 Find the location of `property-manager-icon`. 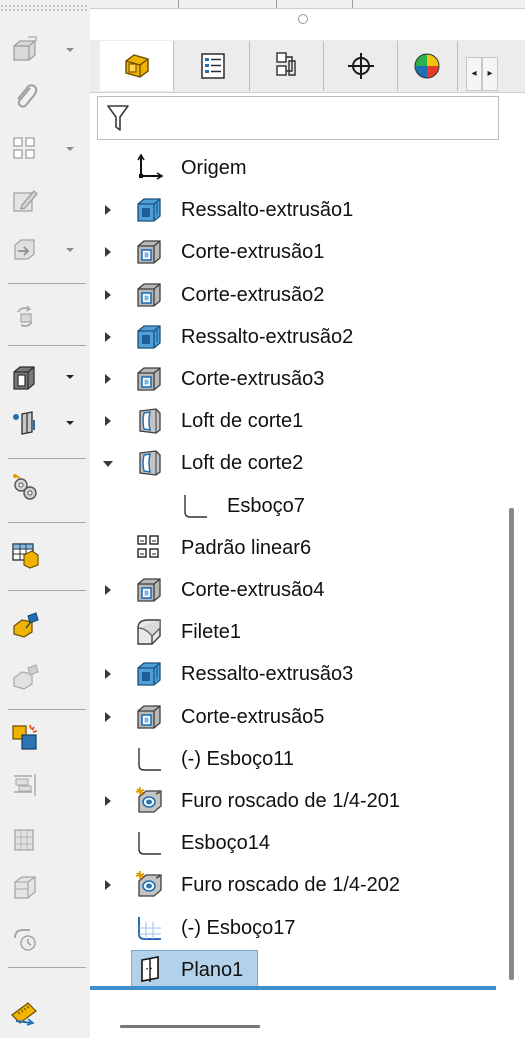

property-manager-icon is located at coordinates (212, 66).